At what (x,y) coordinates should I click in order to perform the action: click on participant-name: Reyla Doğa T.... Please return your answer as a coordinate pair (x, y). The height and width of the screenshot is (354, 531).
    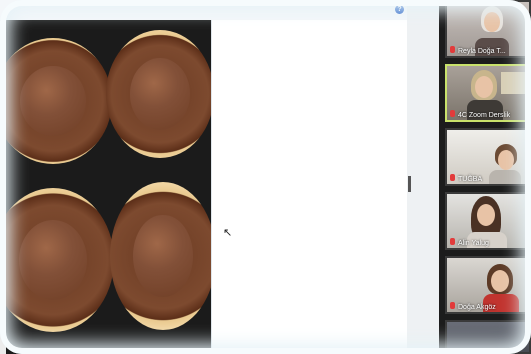
    Looking at the image, I should click on (482, 51).